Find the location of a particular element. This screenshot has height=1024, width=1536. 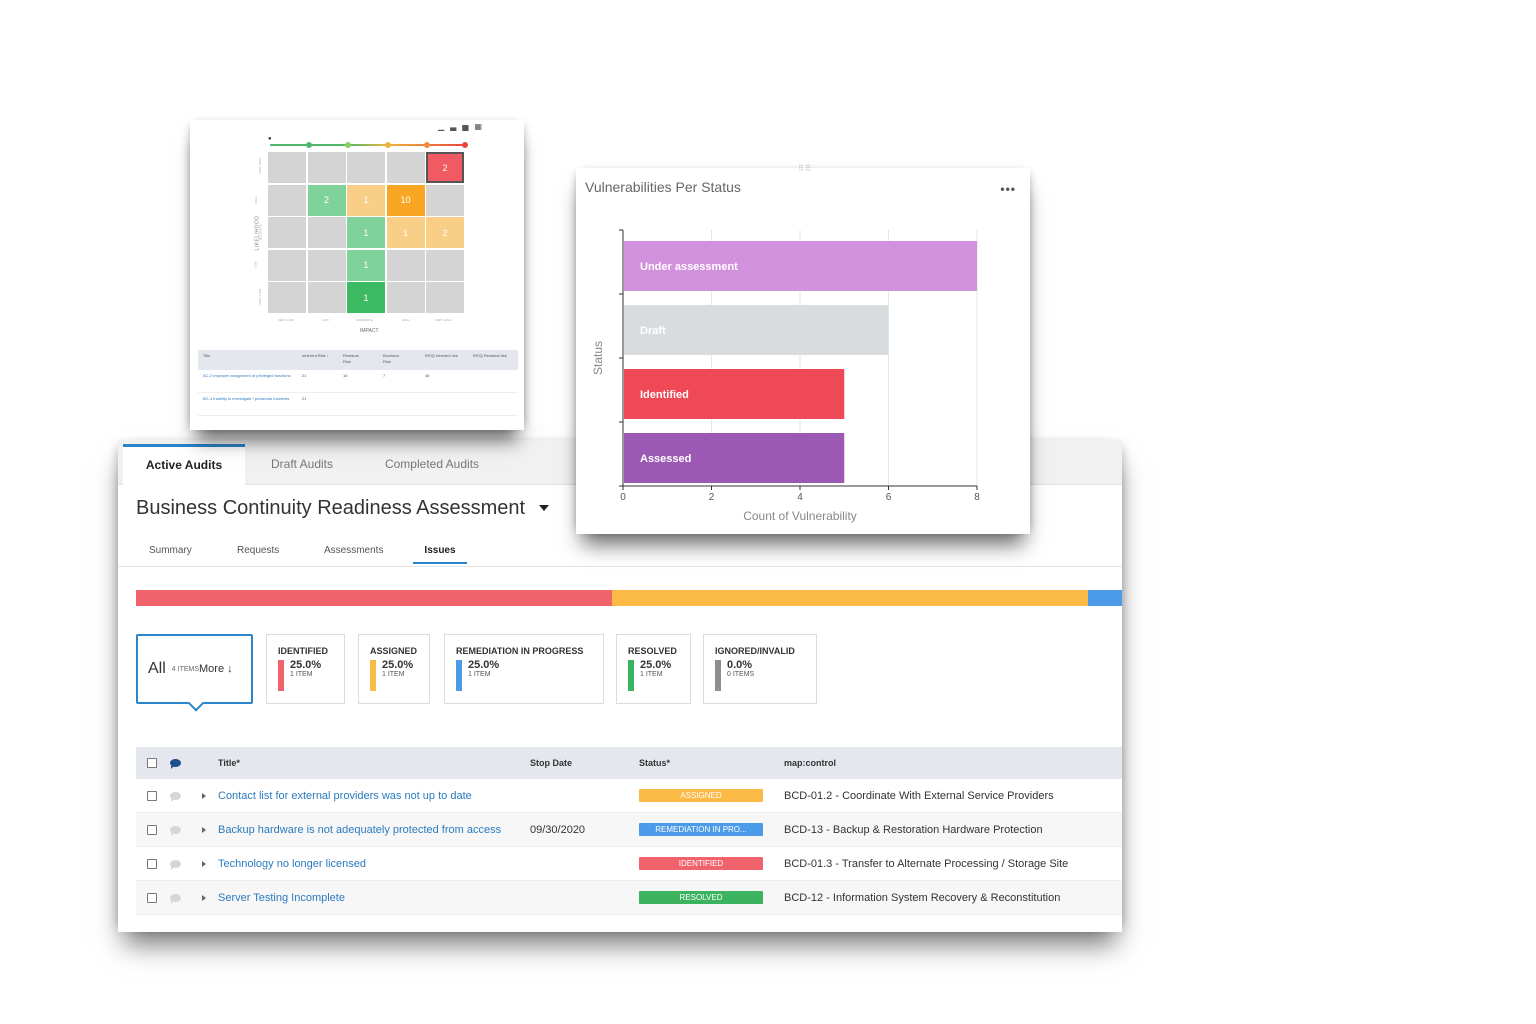

column-header-stop-date: Stop Date is located at coordinates (551, 763).